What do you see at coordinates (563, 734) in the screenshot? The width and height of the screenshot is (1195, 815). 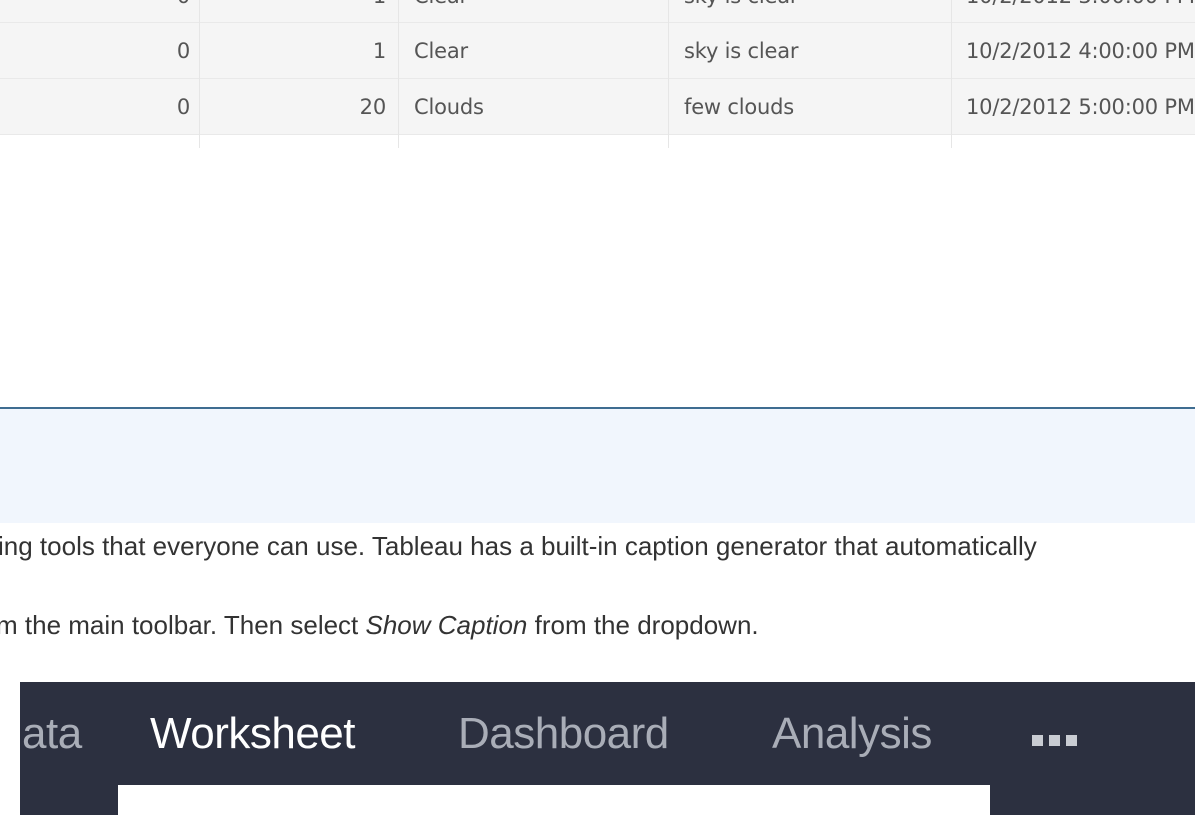 I see `menu-item-dashboard: Dashboard` at bounding box center [563, 734].